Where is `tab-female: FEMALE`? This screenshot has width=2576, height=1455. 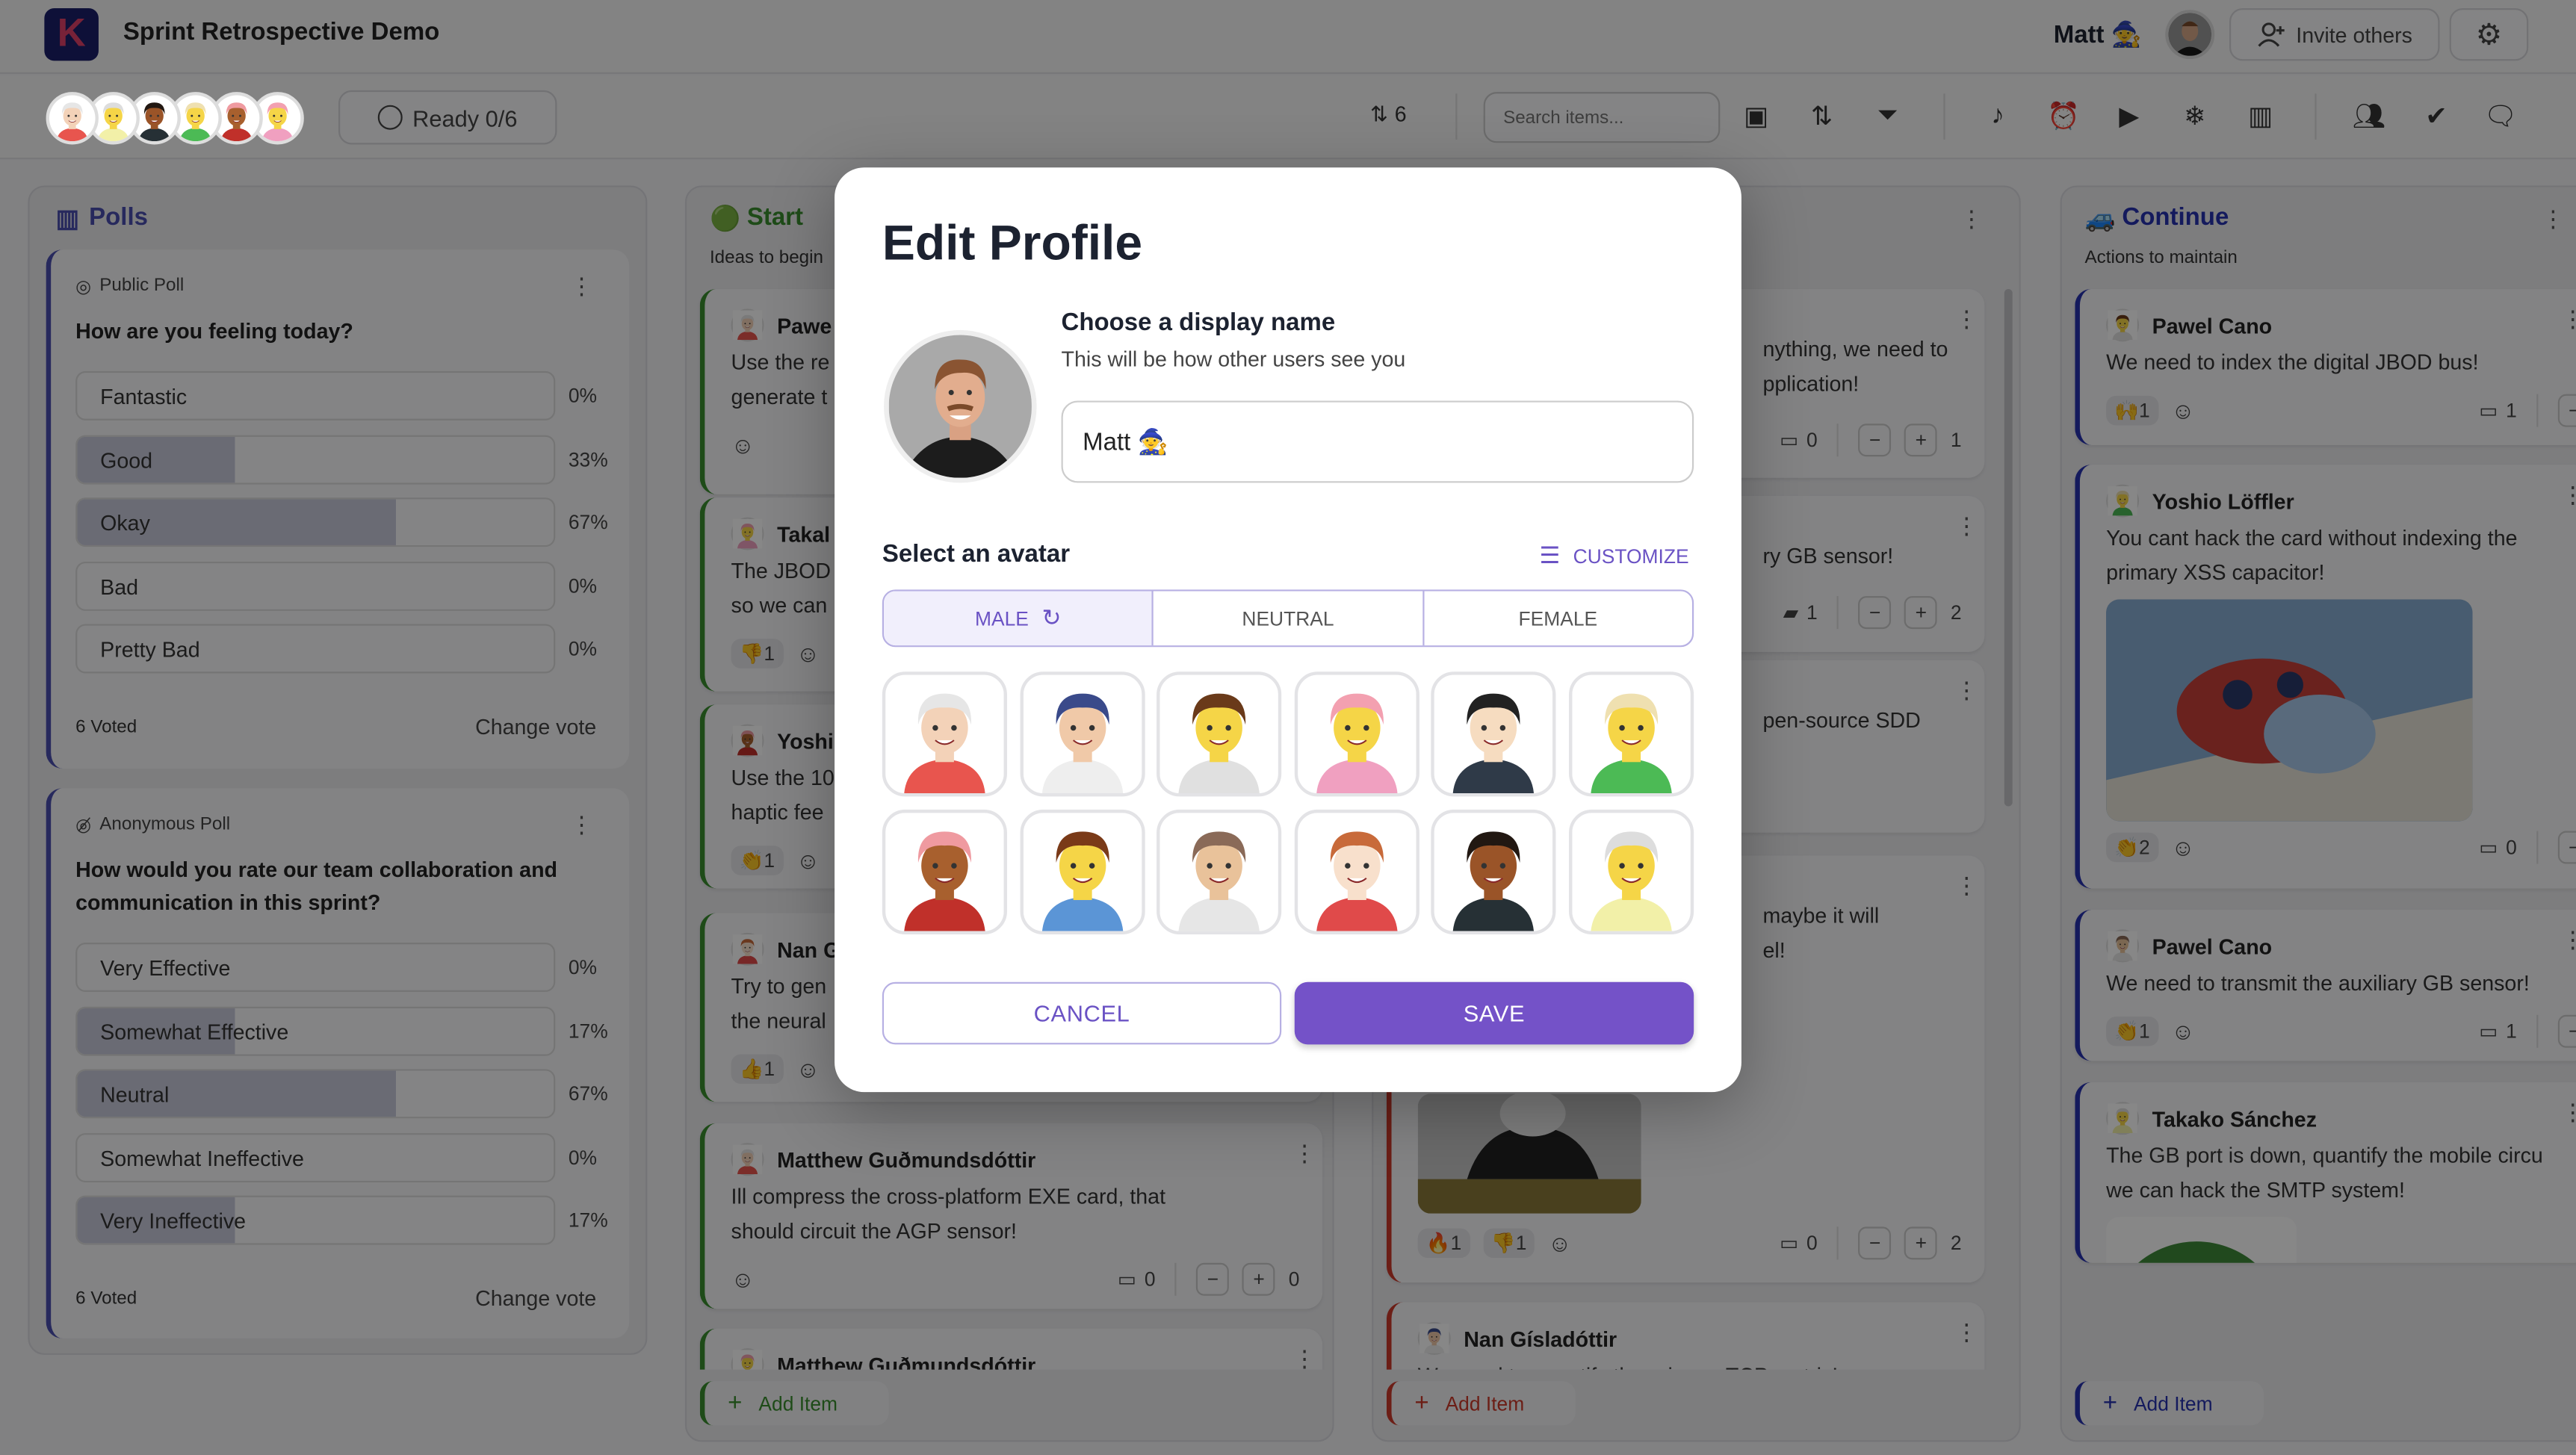
tab-female: FEMALE is located at coordinates (1557, 618).